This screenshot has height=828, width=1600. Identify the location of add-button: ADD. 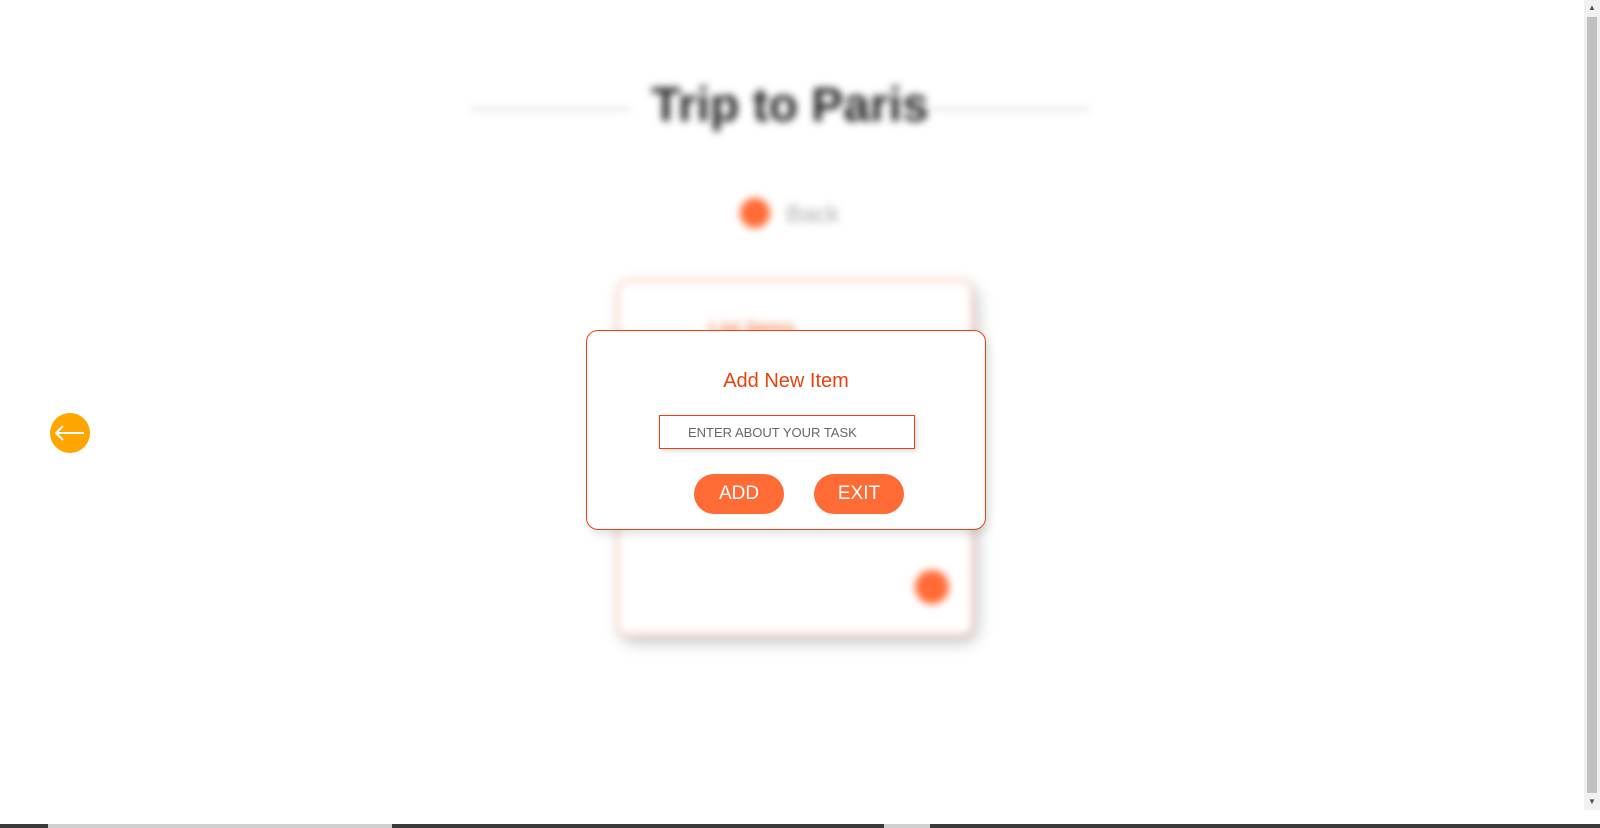
(739, 494).